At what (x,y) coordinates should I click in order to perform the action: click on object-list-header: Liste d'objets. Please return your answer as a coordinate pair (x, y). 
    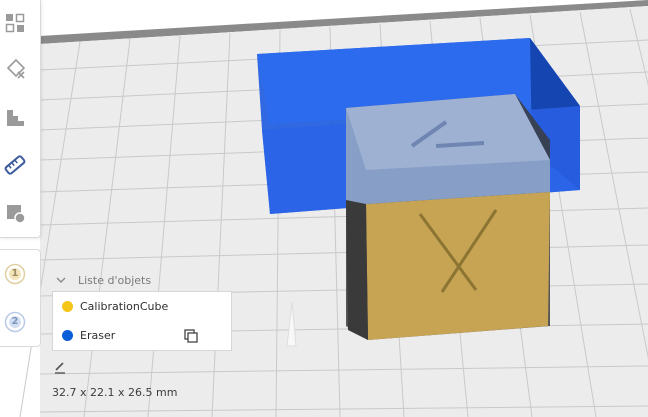
    Looking at the image, I should click on (103, 280).